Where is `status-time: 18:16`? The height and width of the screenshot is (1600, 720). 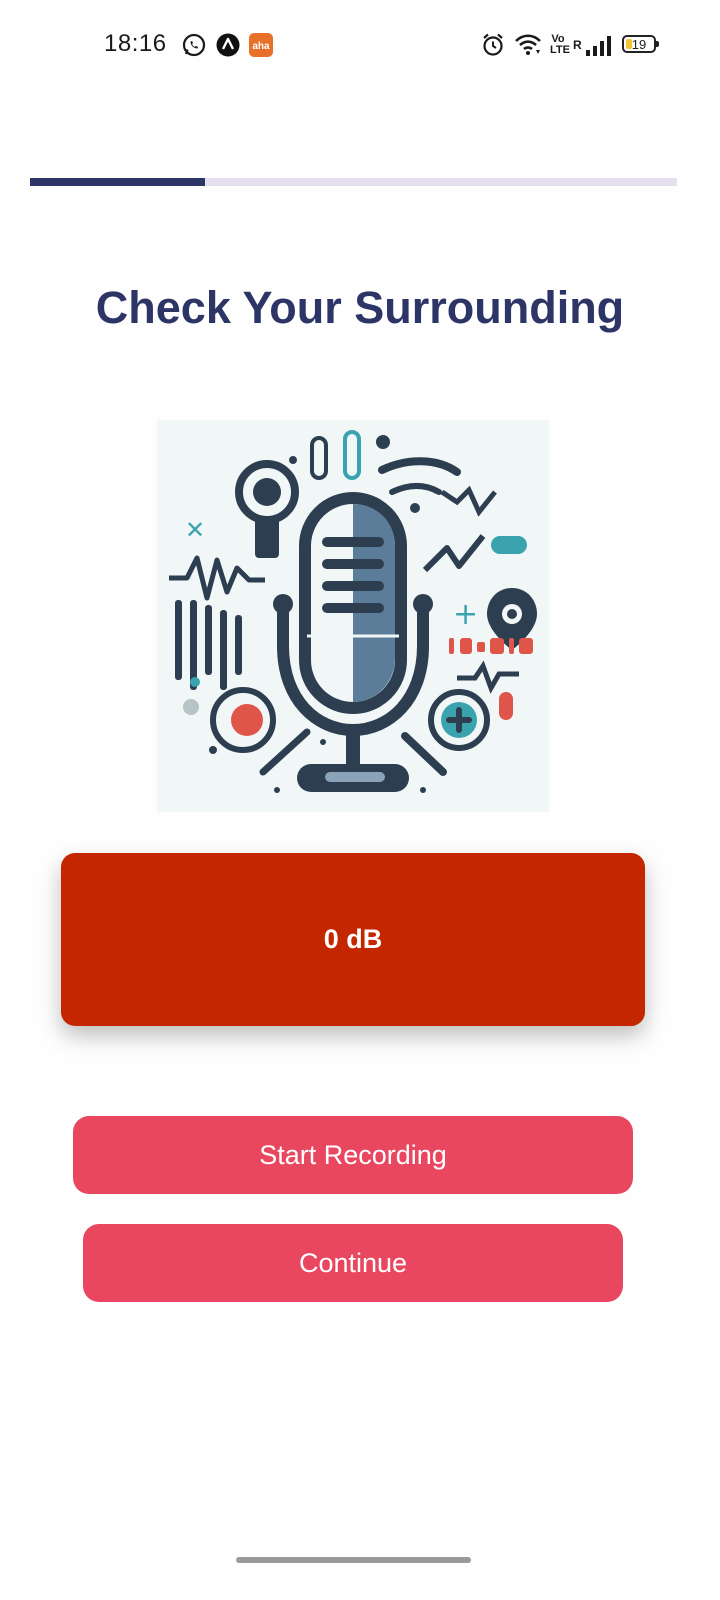 status-time: 18:16 is located at coordinates (135, 43).